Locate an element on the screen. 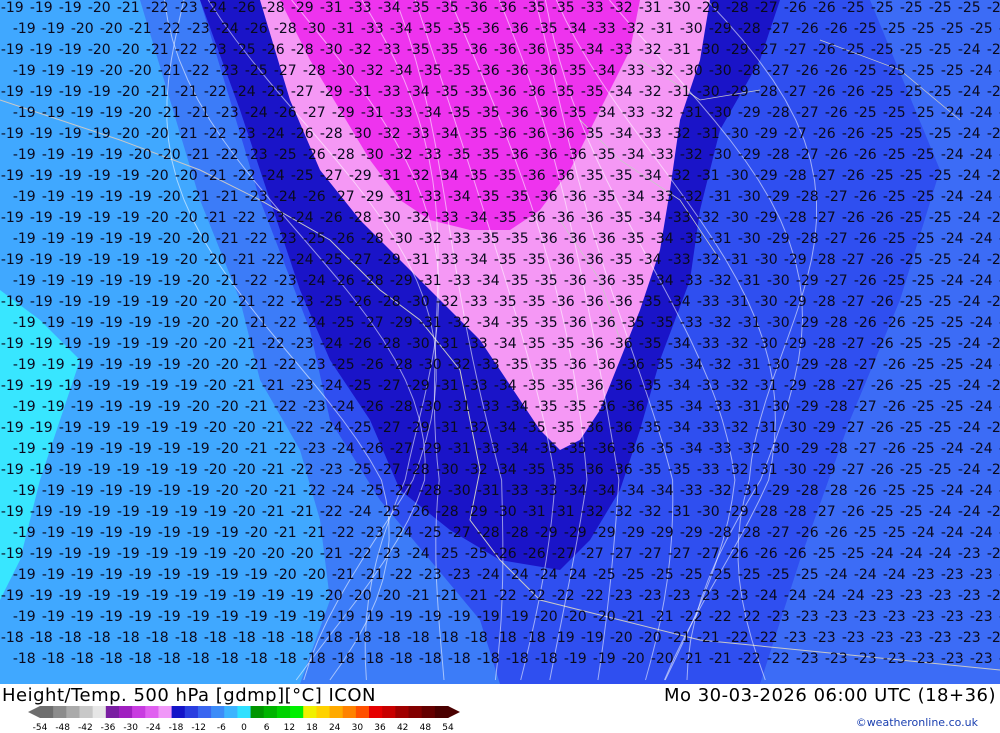 Image resolution: width=1000 pixels, height=733 pixels. scale-label: -42 is located at coordinates (85, 727).